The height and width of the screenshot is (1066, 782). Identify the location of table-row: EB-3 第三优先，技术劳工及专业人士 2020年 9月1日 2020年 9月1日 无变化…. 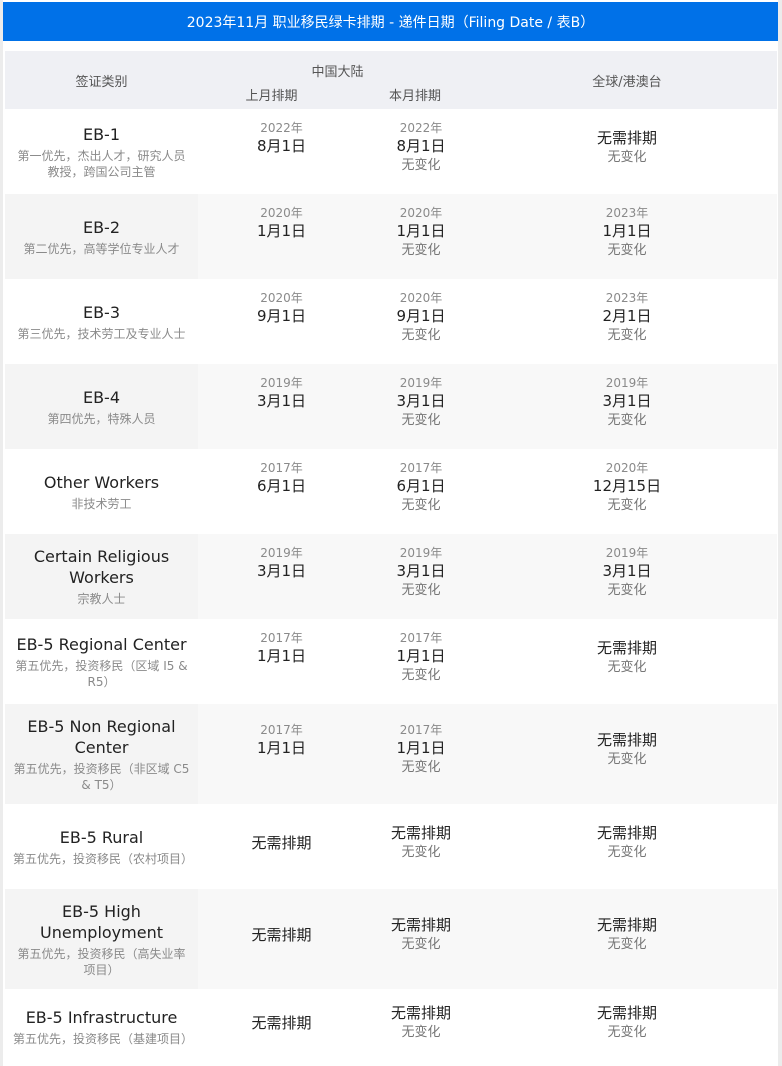
(391, 321).